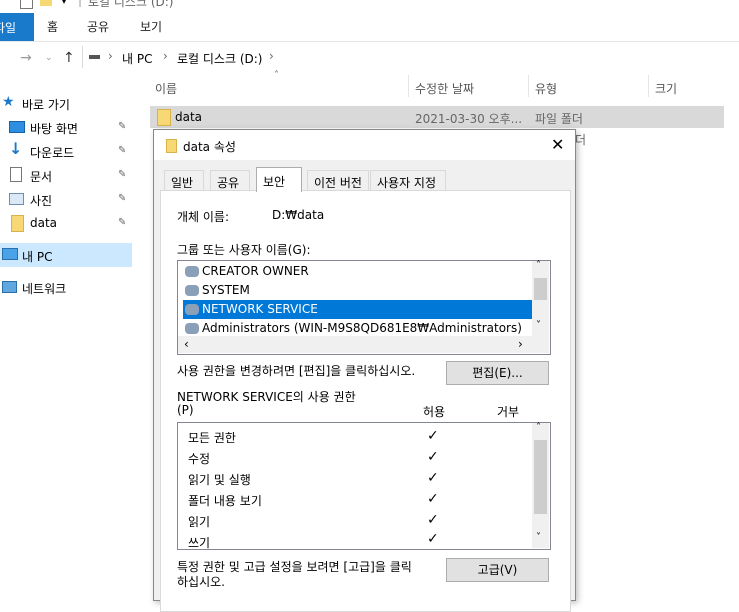  Describe the element at coordinates (16, 174) in the screenshot. I see `document-icon` at that location.